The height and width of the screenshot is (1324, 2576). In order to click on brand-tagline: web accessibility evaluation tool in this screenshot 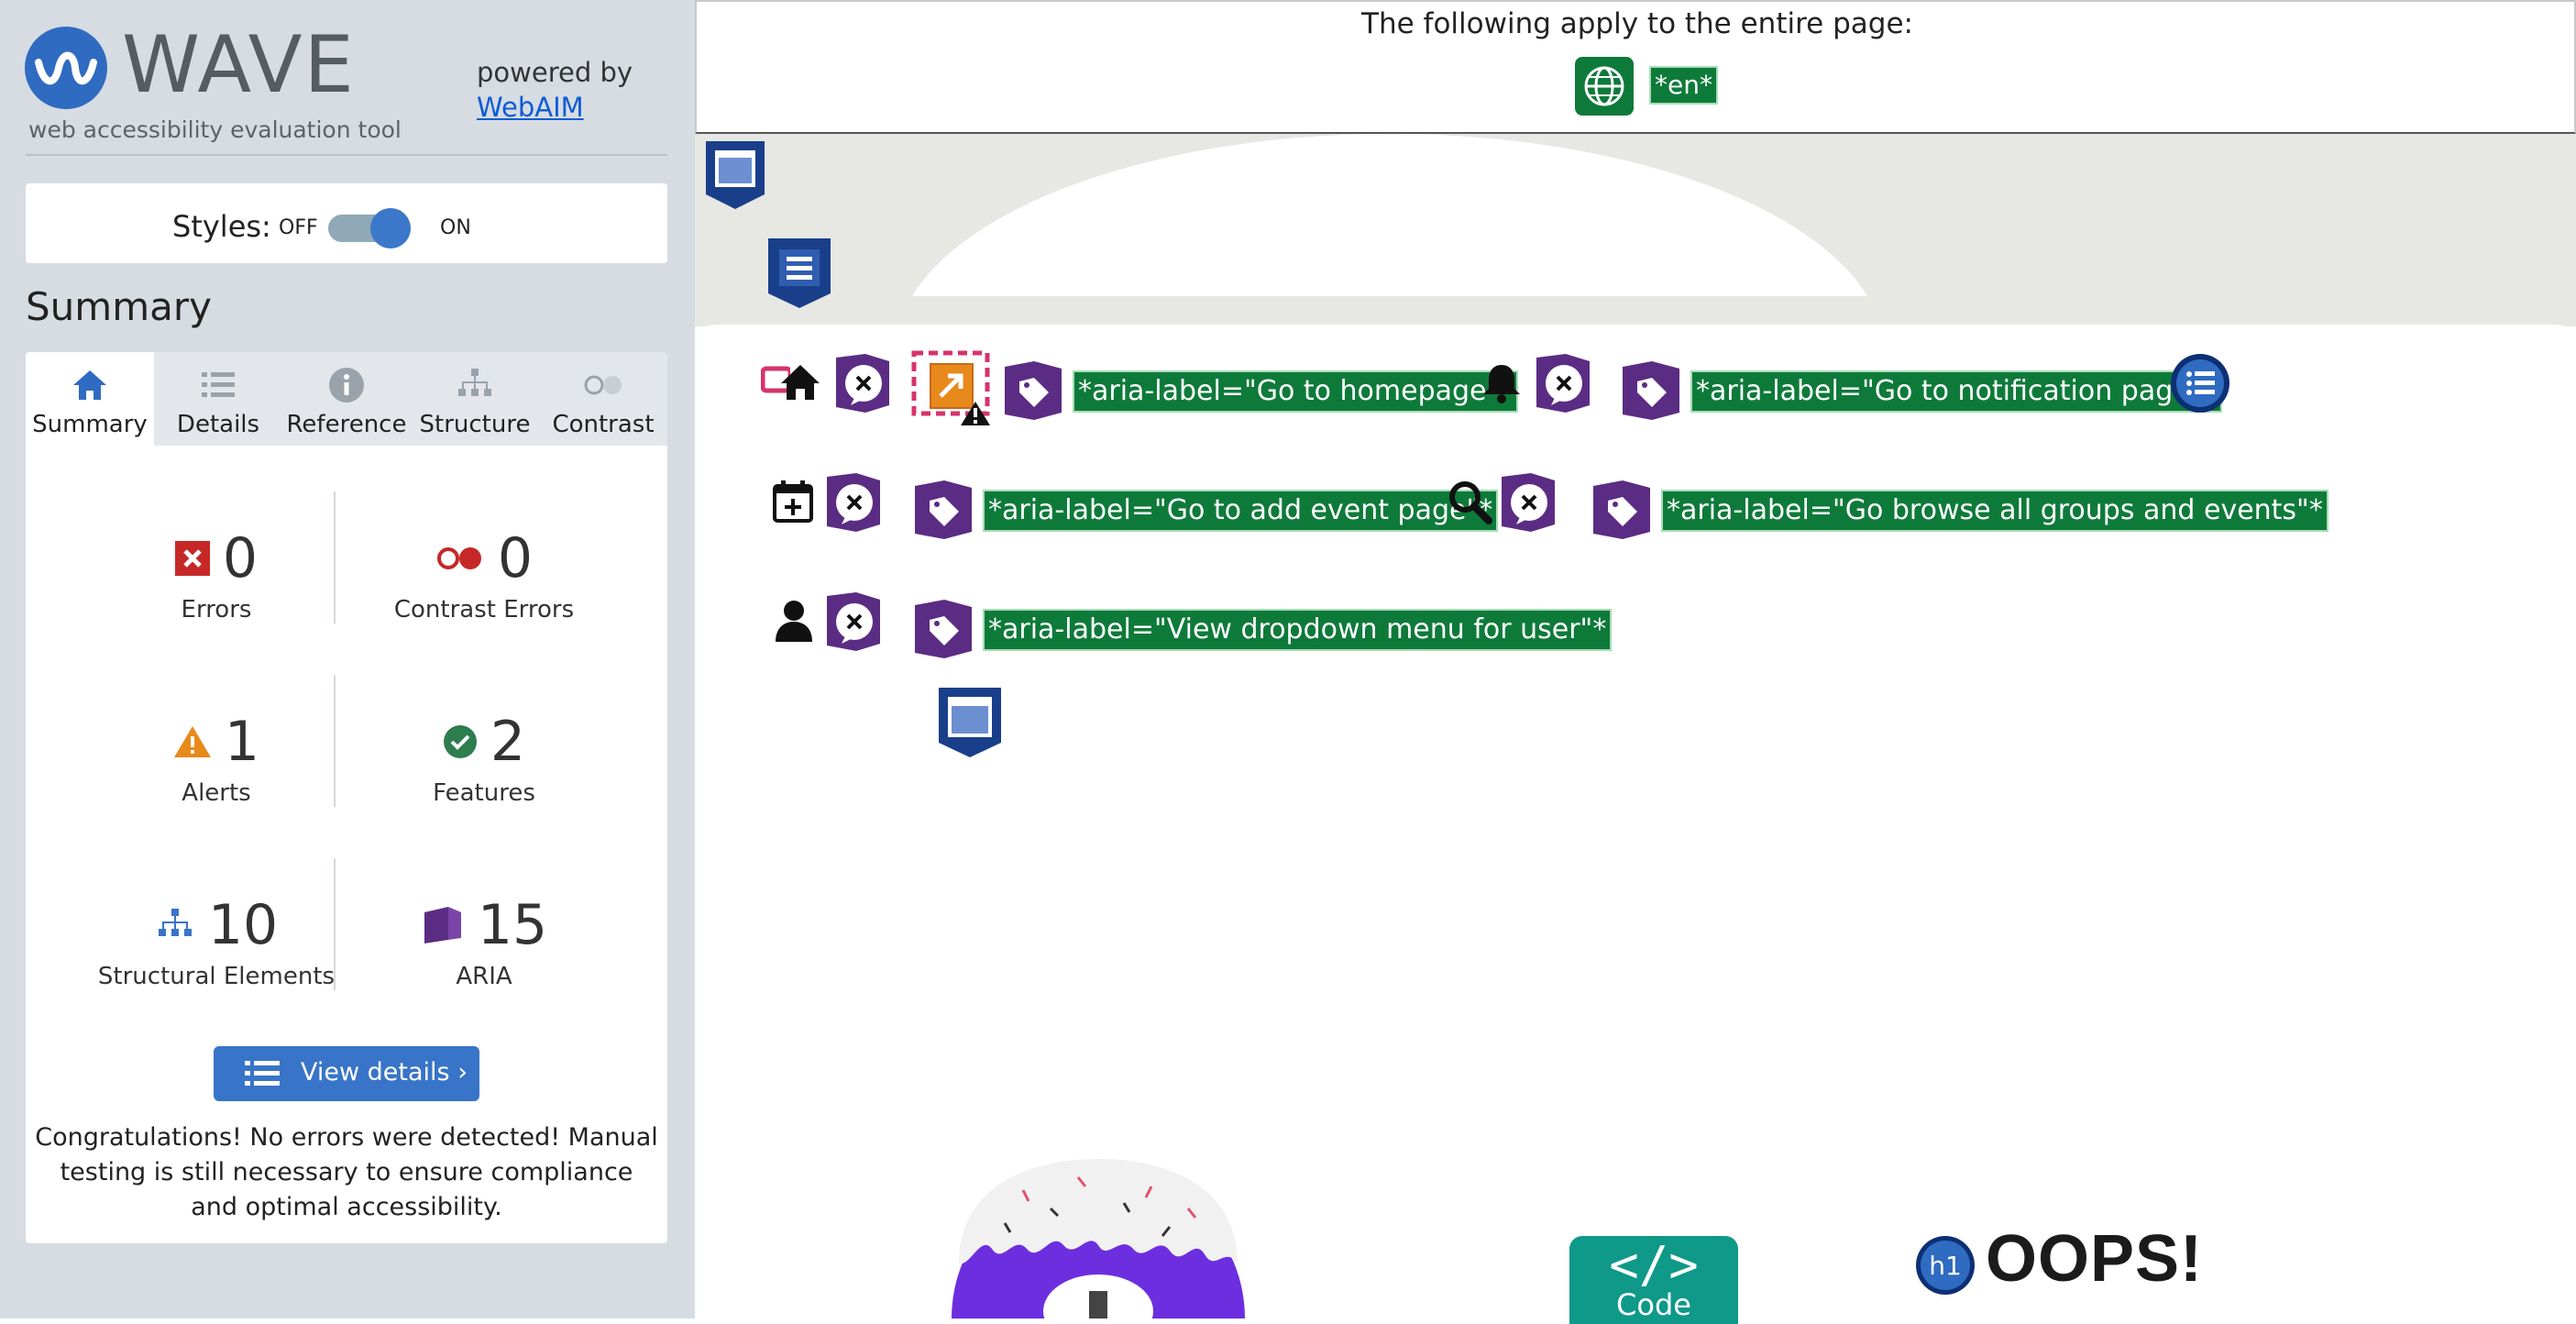, I will do `click(215, 129)`.